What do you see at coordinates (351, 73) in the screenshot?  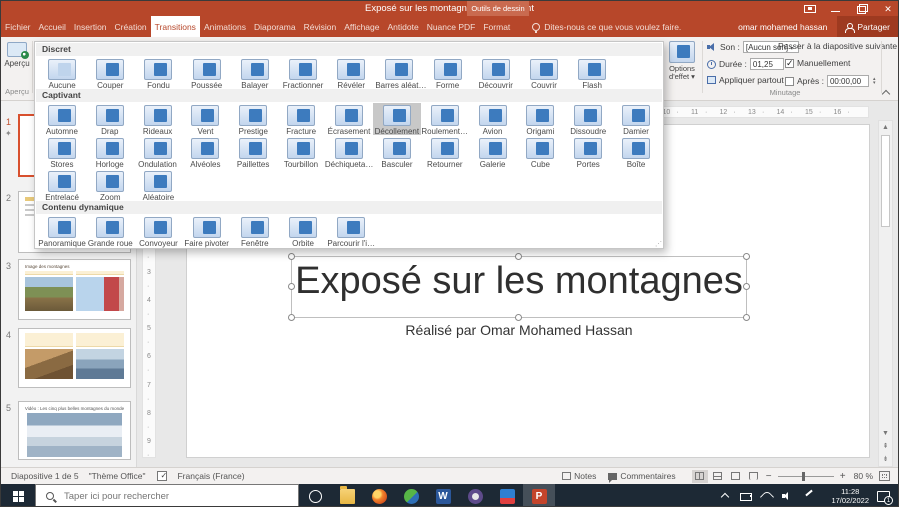 I see `transition-reveler: Révéler` at bounding box center [351, 73].